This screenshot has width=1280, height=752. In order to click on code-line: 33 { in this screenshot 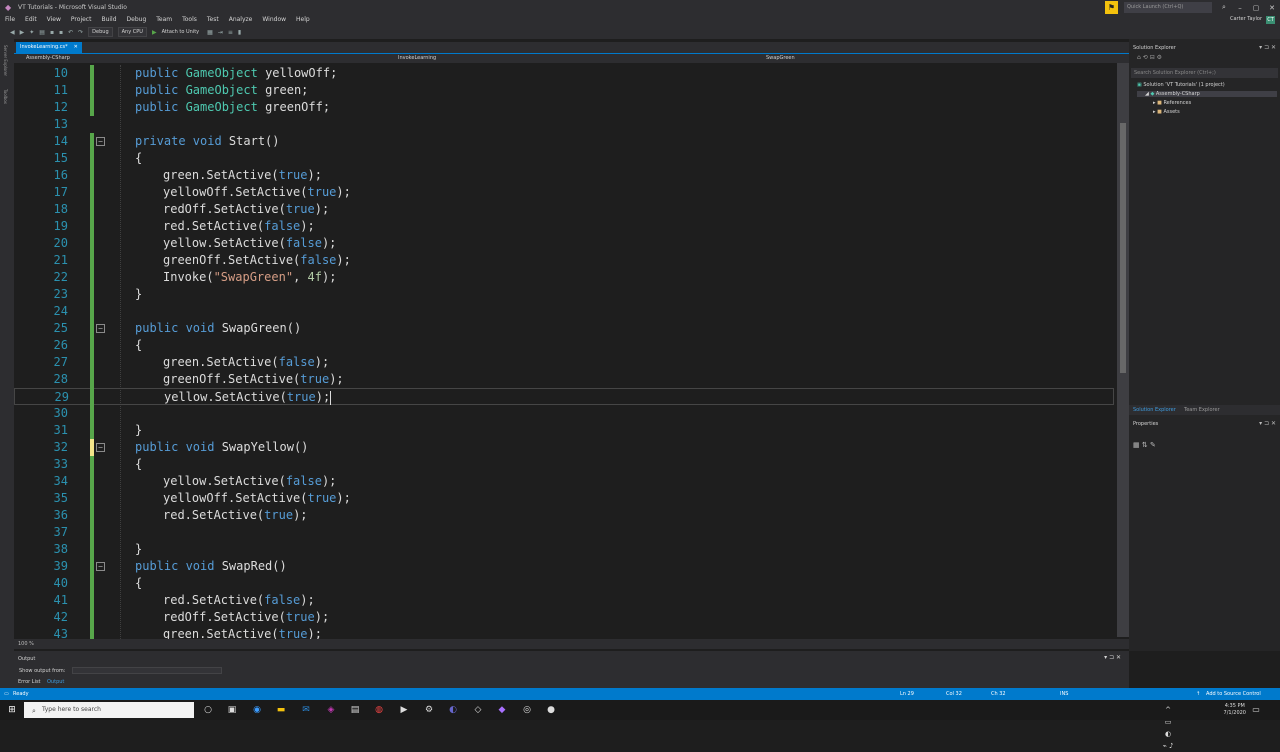, I will do `click(564, 464)`.